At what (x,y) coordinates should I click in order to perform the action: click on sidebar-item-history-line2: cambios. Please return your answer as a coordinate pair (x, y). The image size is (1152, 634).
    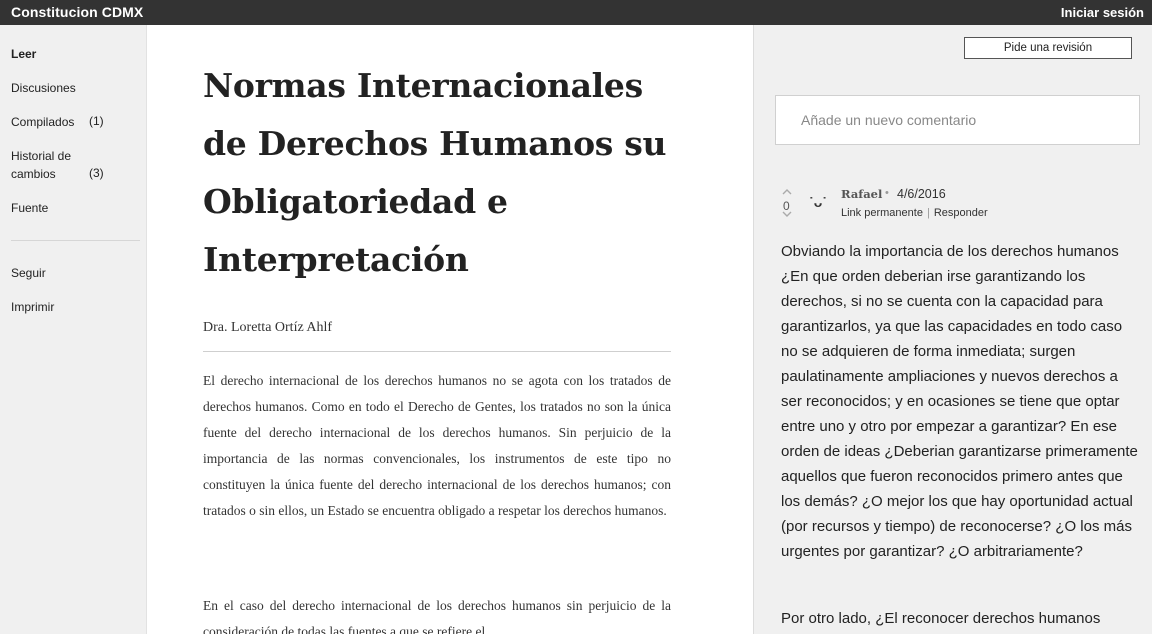
    Looking at the image, I should click on (33, 174).